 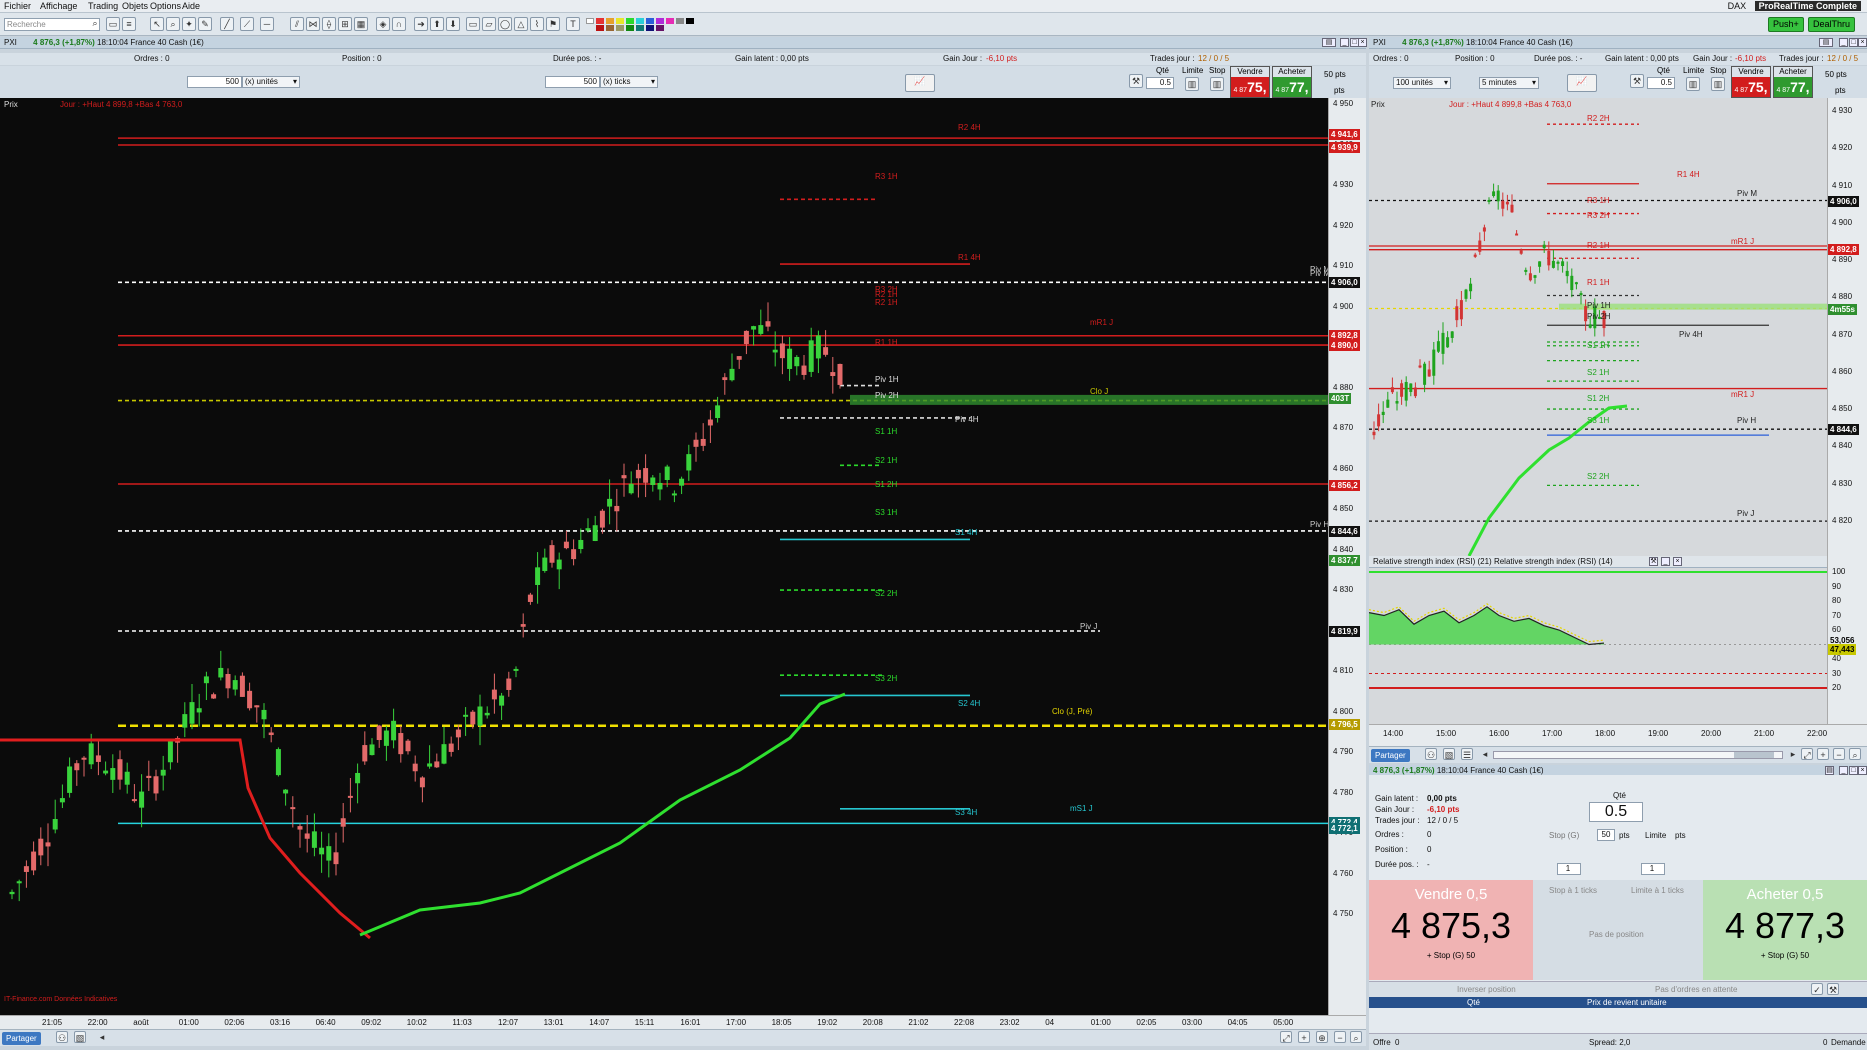 I want to click on color-purple-swatch, so click(x=660, y=21).